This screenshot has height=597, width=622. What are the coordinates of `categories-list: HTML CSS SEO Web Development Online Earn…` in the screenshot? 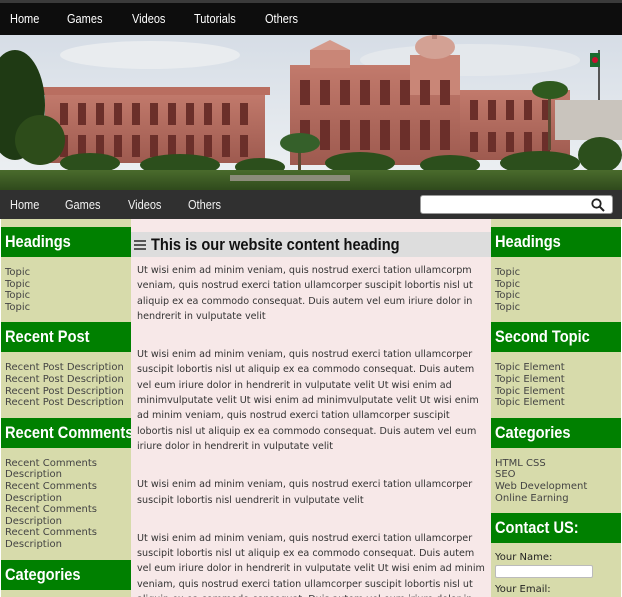 It's located at (556, 480).